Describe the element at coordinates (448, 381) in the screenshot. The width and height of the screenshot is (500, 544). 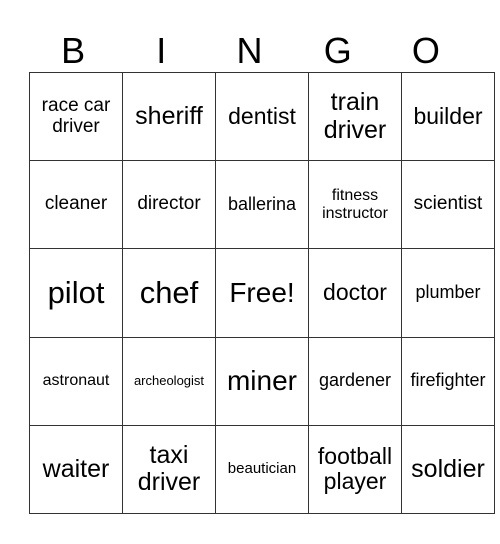
I see `bingo-cell: firefighter` at that location.